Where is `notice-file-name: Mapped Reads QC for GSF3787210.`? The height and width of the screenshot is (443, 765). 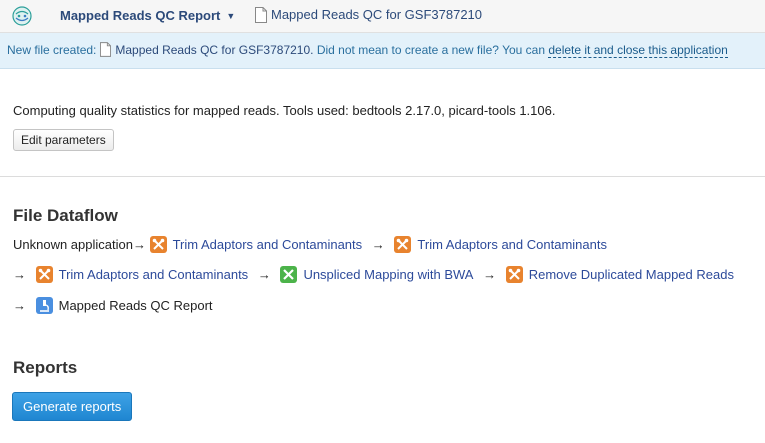 notice-file-name: Mapped Reads QC for GSF3787210. is located at coordinates (214, 50).